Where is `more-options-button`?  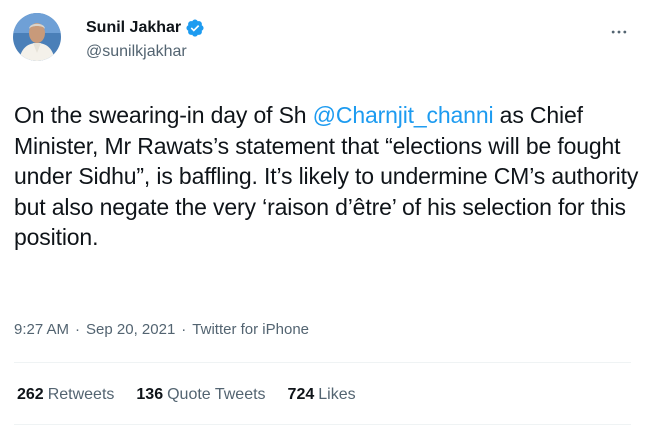 more-options-button is located at coordinates (619, 32).